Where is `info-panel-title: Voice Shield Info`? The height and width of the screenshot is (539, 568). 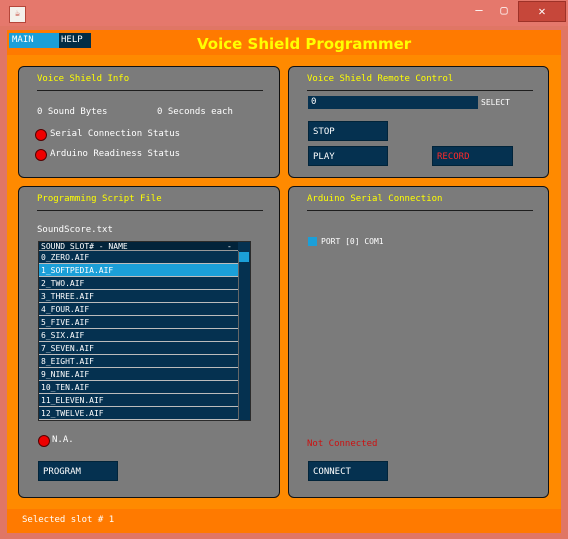 info-panel-title: Voice Shield Info is located at coordinates (83, 79).